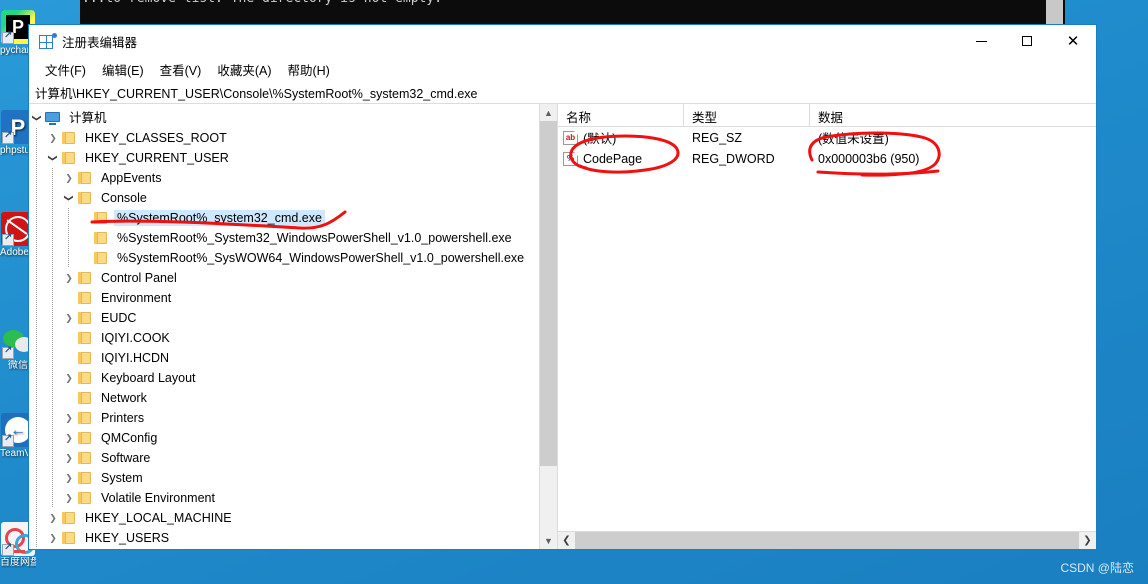 The height and width of the screenshot is (584, 1148). What do you see at coordinates (981, 41) in the screenshot?
I see `minimize-button` at bounding box center [981, 41].